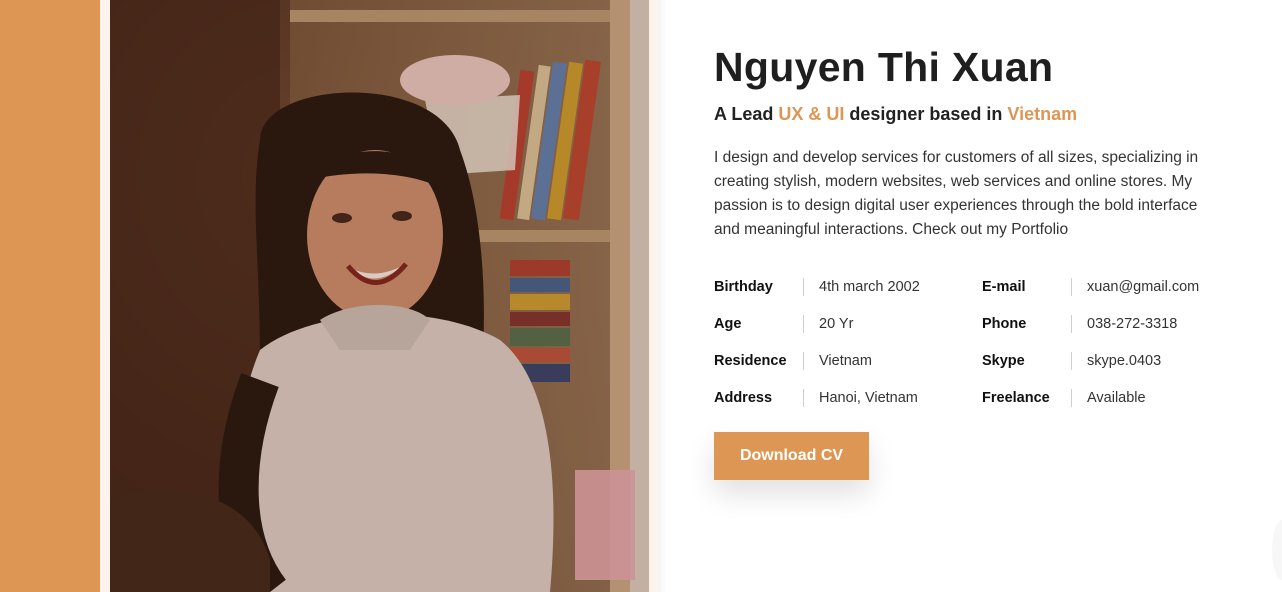 The image size is (1282, 592). Describe the element at coordinates (1016, 398) in the screenshot. I see `info-label: Freelance` at that location.